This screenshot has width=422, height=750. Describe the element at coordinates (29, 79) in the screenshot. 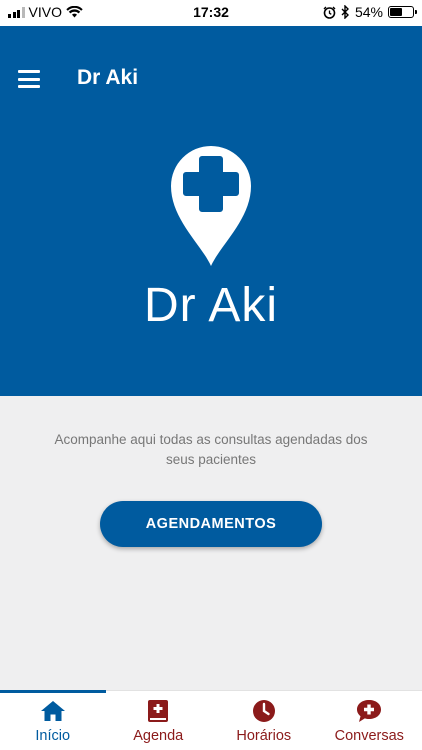

I see `hamburger-menu-icon` at that location.